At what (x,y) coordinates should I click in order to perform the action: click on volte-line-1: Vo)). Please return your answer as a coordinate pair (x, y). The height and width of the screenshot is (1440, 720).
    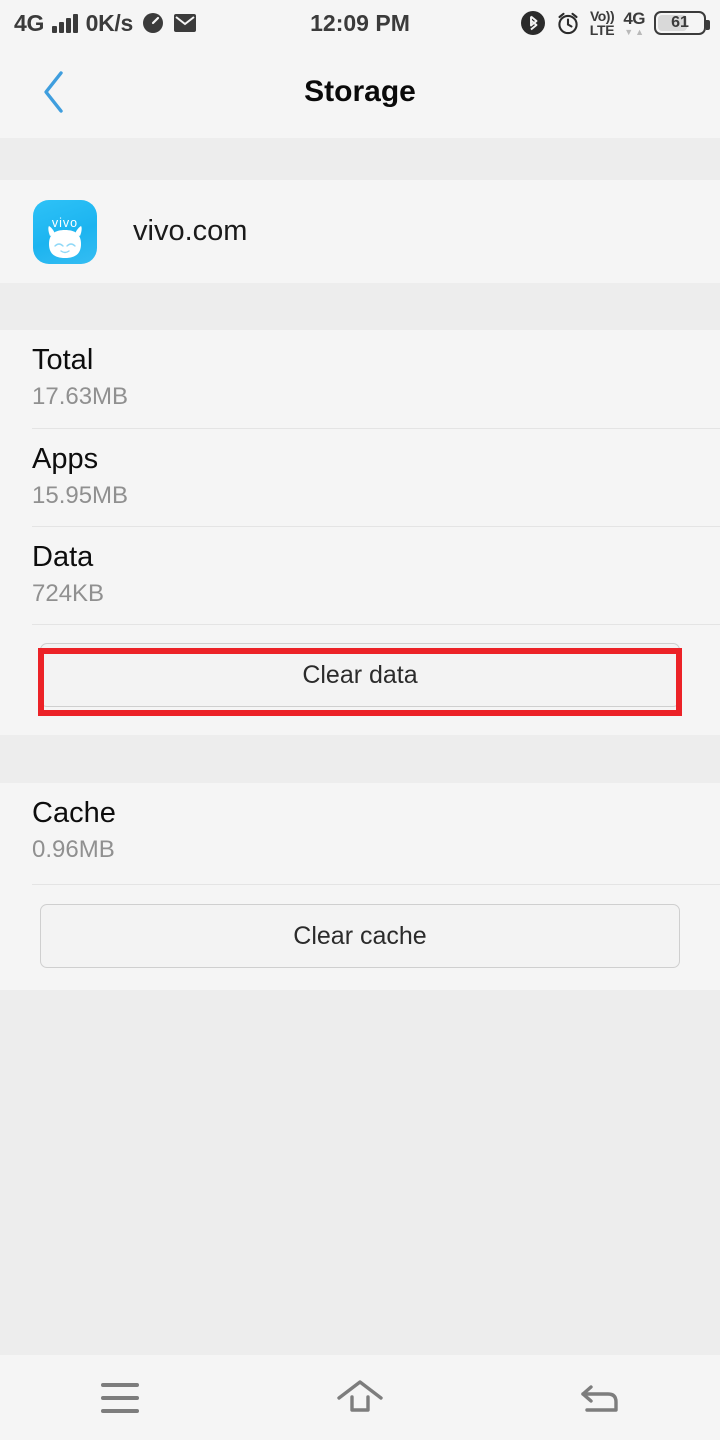
    Looking at the image, I should click on (602, 16).